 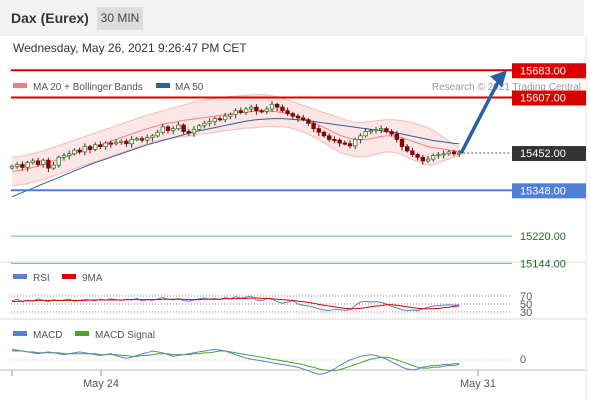 I want to click on macd-legend-label: MACD, so click(x=47, y=335).